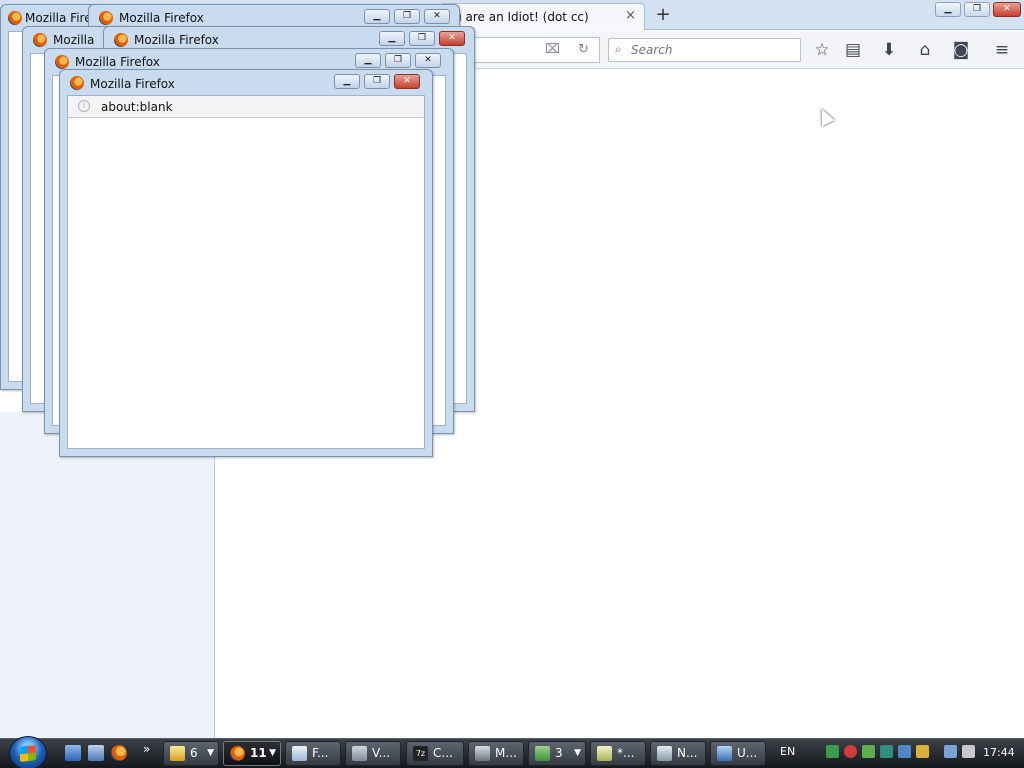  What do you see at coordinates (922, 751) in the screenshot?
I see `tray-key-icon` at bounding box center [922, 751].